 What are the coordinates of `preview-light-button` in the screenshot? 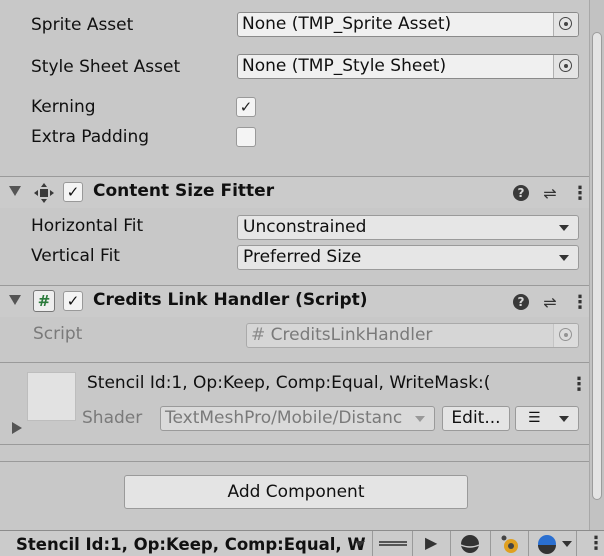 It's located at (509, 543).